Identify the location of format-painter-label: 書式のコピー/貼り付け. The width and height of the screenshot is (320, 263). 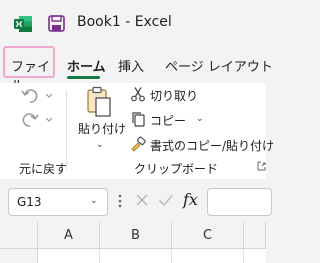
(212, 146).